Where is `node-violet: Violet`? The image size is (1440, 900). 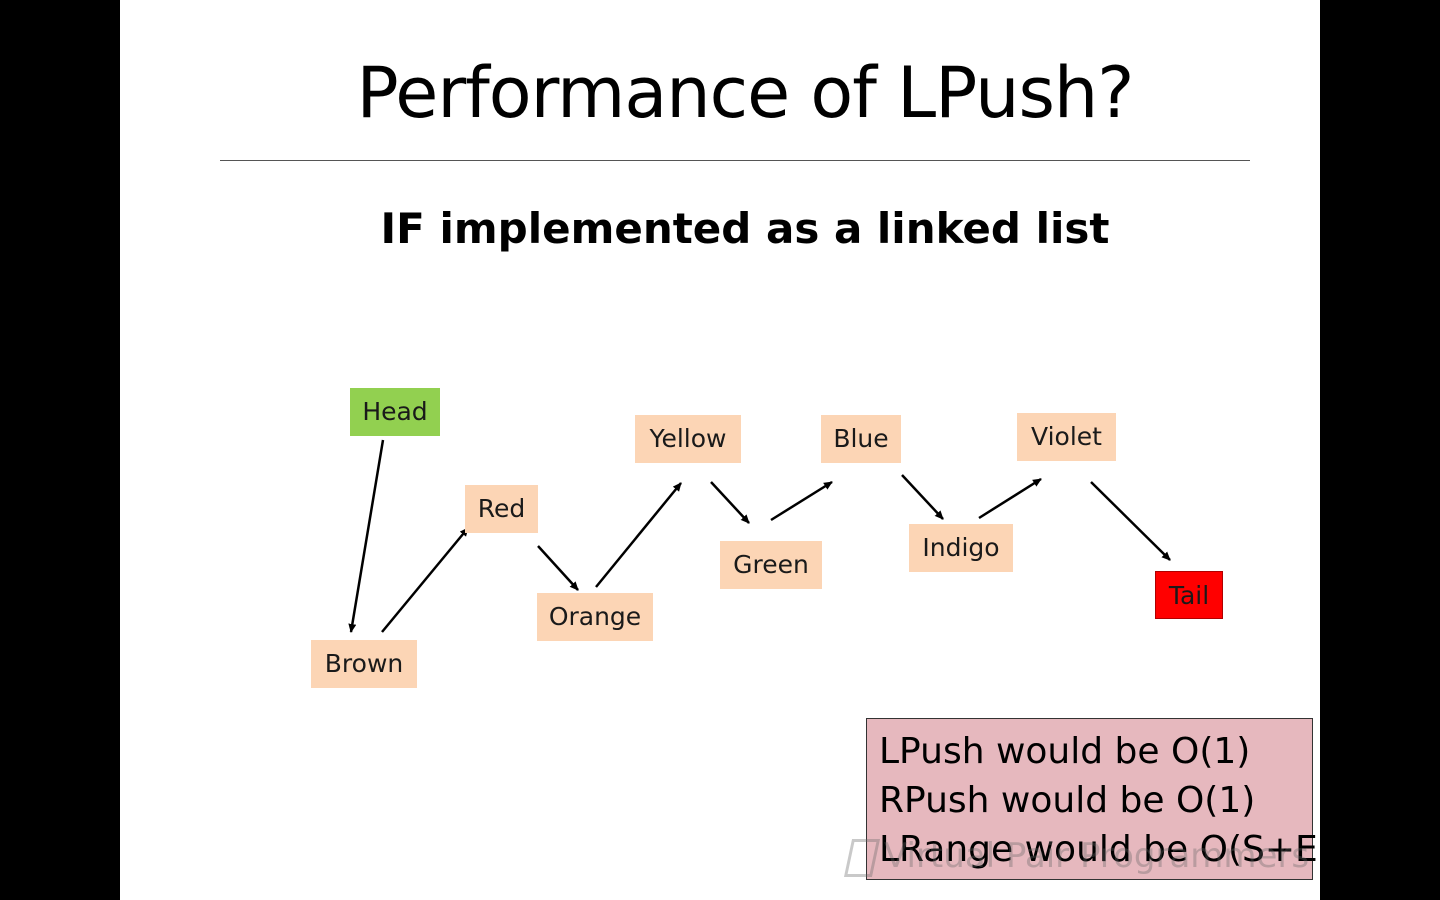
node-violet: Violet is located at coordinates (1066, 437).